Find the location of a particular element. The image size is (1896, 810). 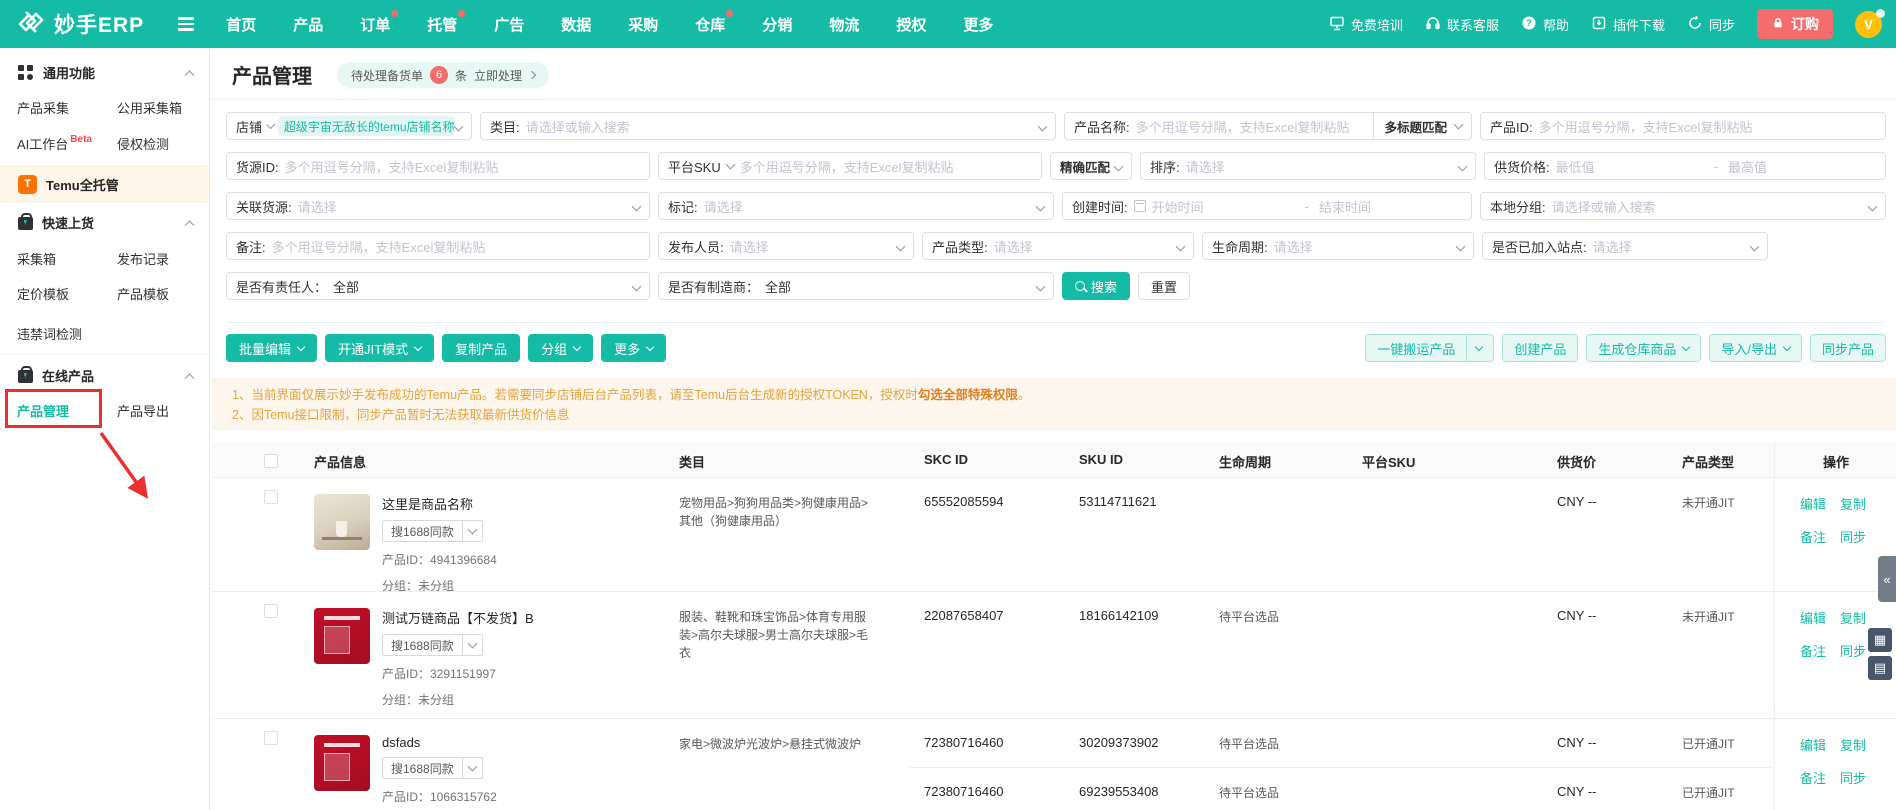

nav-item-home: 首页 is located at coordinates (241, 24).